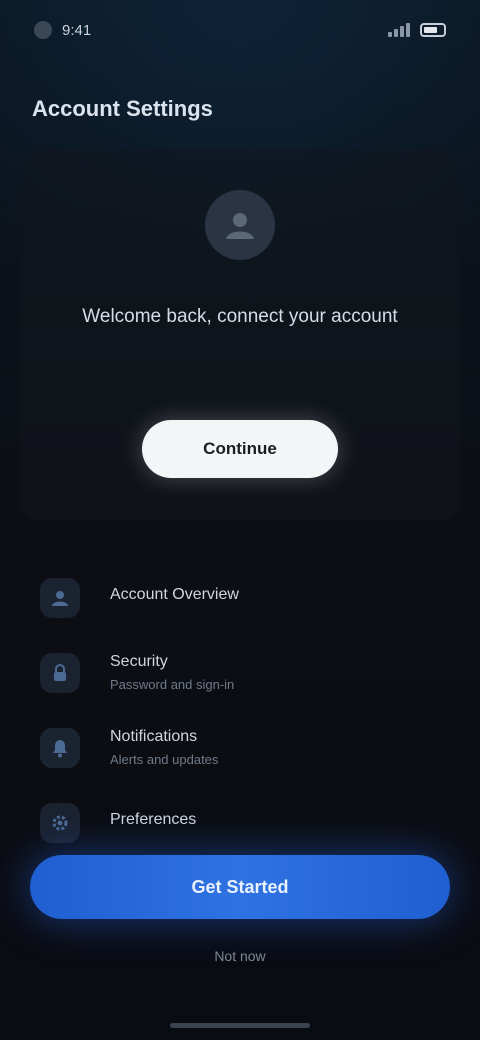  I want to click on get-started-button: Get Started, so click(240, 887).